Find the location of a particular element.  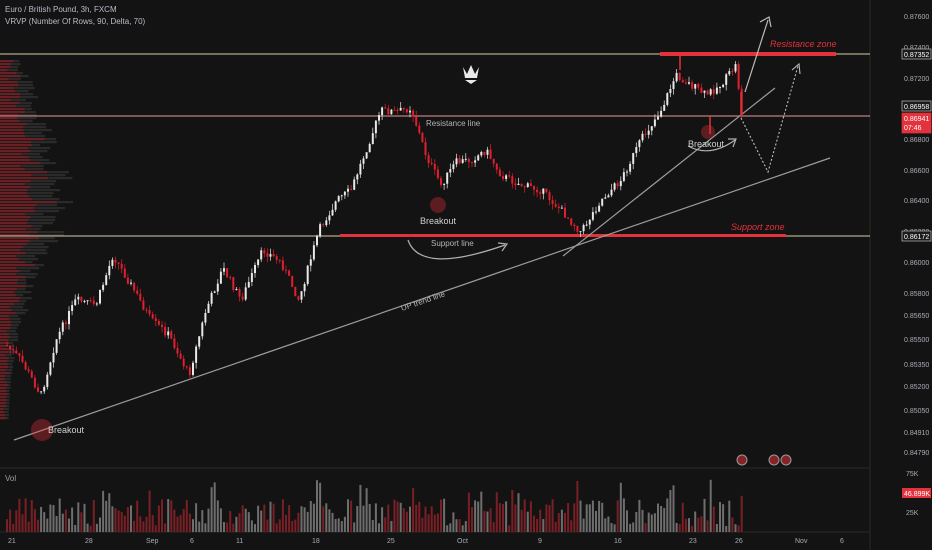

volume-tick-label: 75K is located at coordinates (912, 474).